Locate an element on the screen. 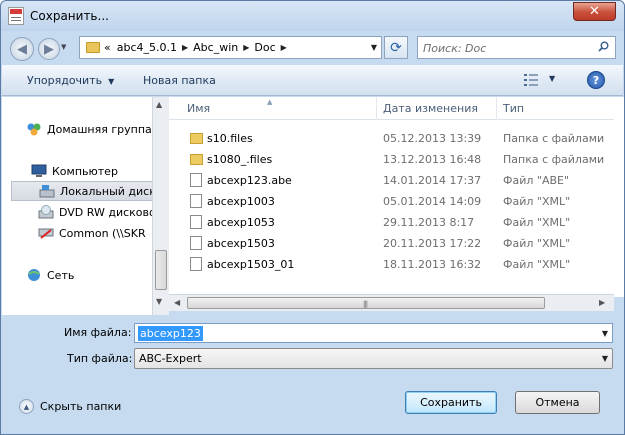 This screenshot has height=435, width=625. filename-value: abcexp123 is located at coordinates (170, 333).